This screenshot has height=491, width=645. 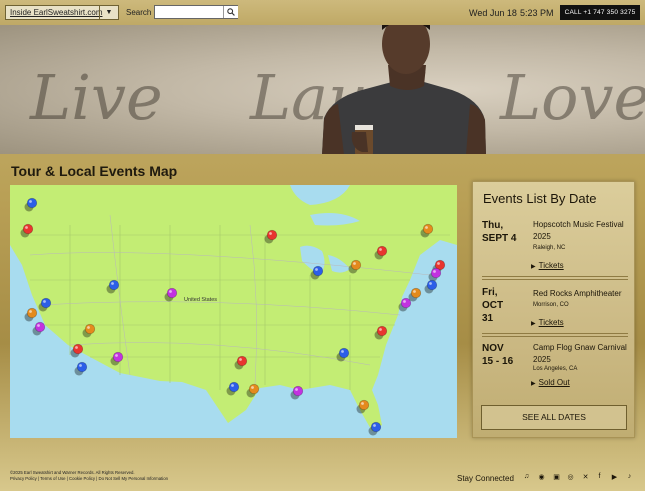 I want to click on event-name: Camp Flog Gnaw Carnival 2025, so click(x=580, y=353).